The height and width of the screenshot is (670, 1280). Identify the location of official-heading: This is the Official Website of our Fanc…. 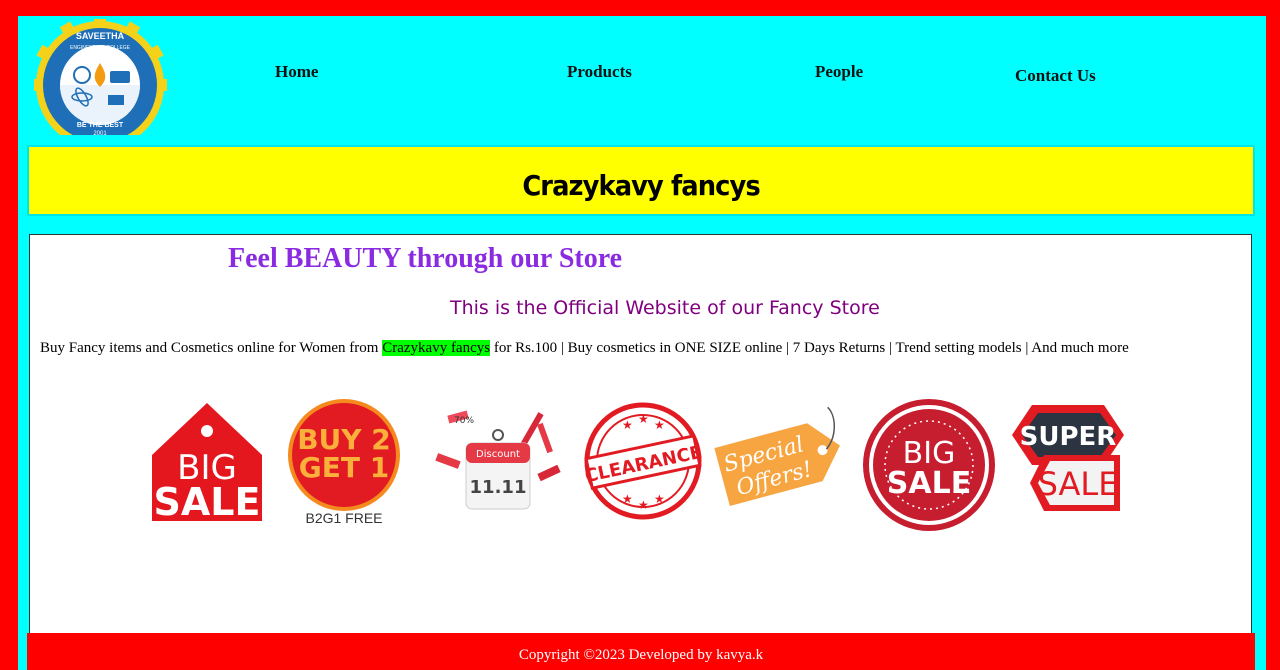
(665, 308).